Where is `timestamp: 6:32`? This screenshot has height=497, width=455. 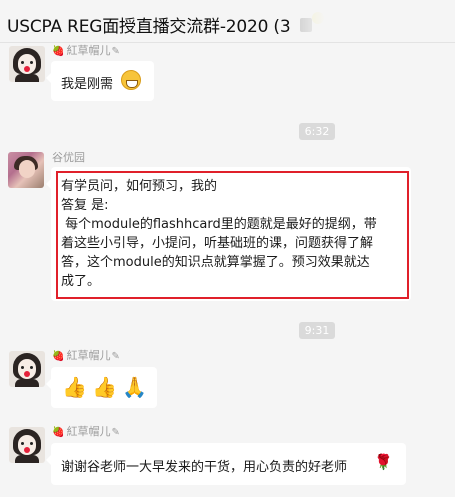 timestamp: 6:32 is located at coordinates (317, 131).